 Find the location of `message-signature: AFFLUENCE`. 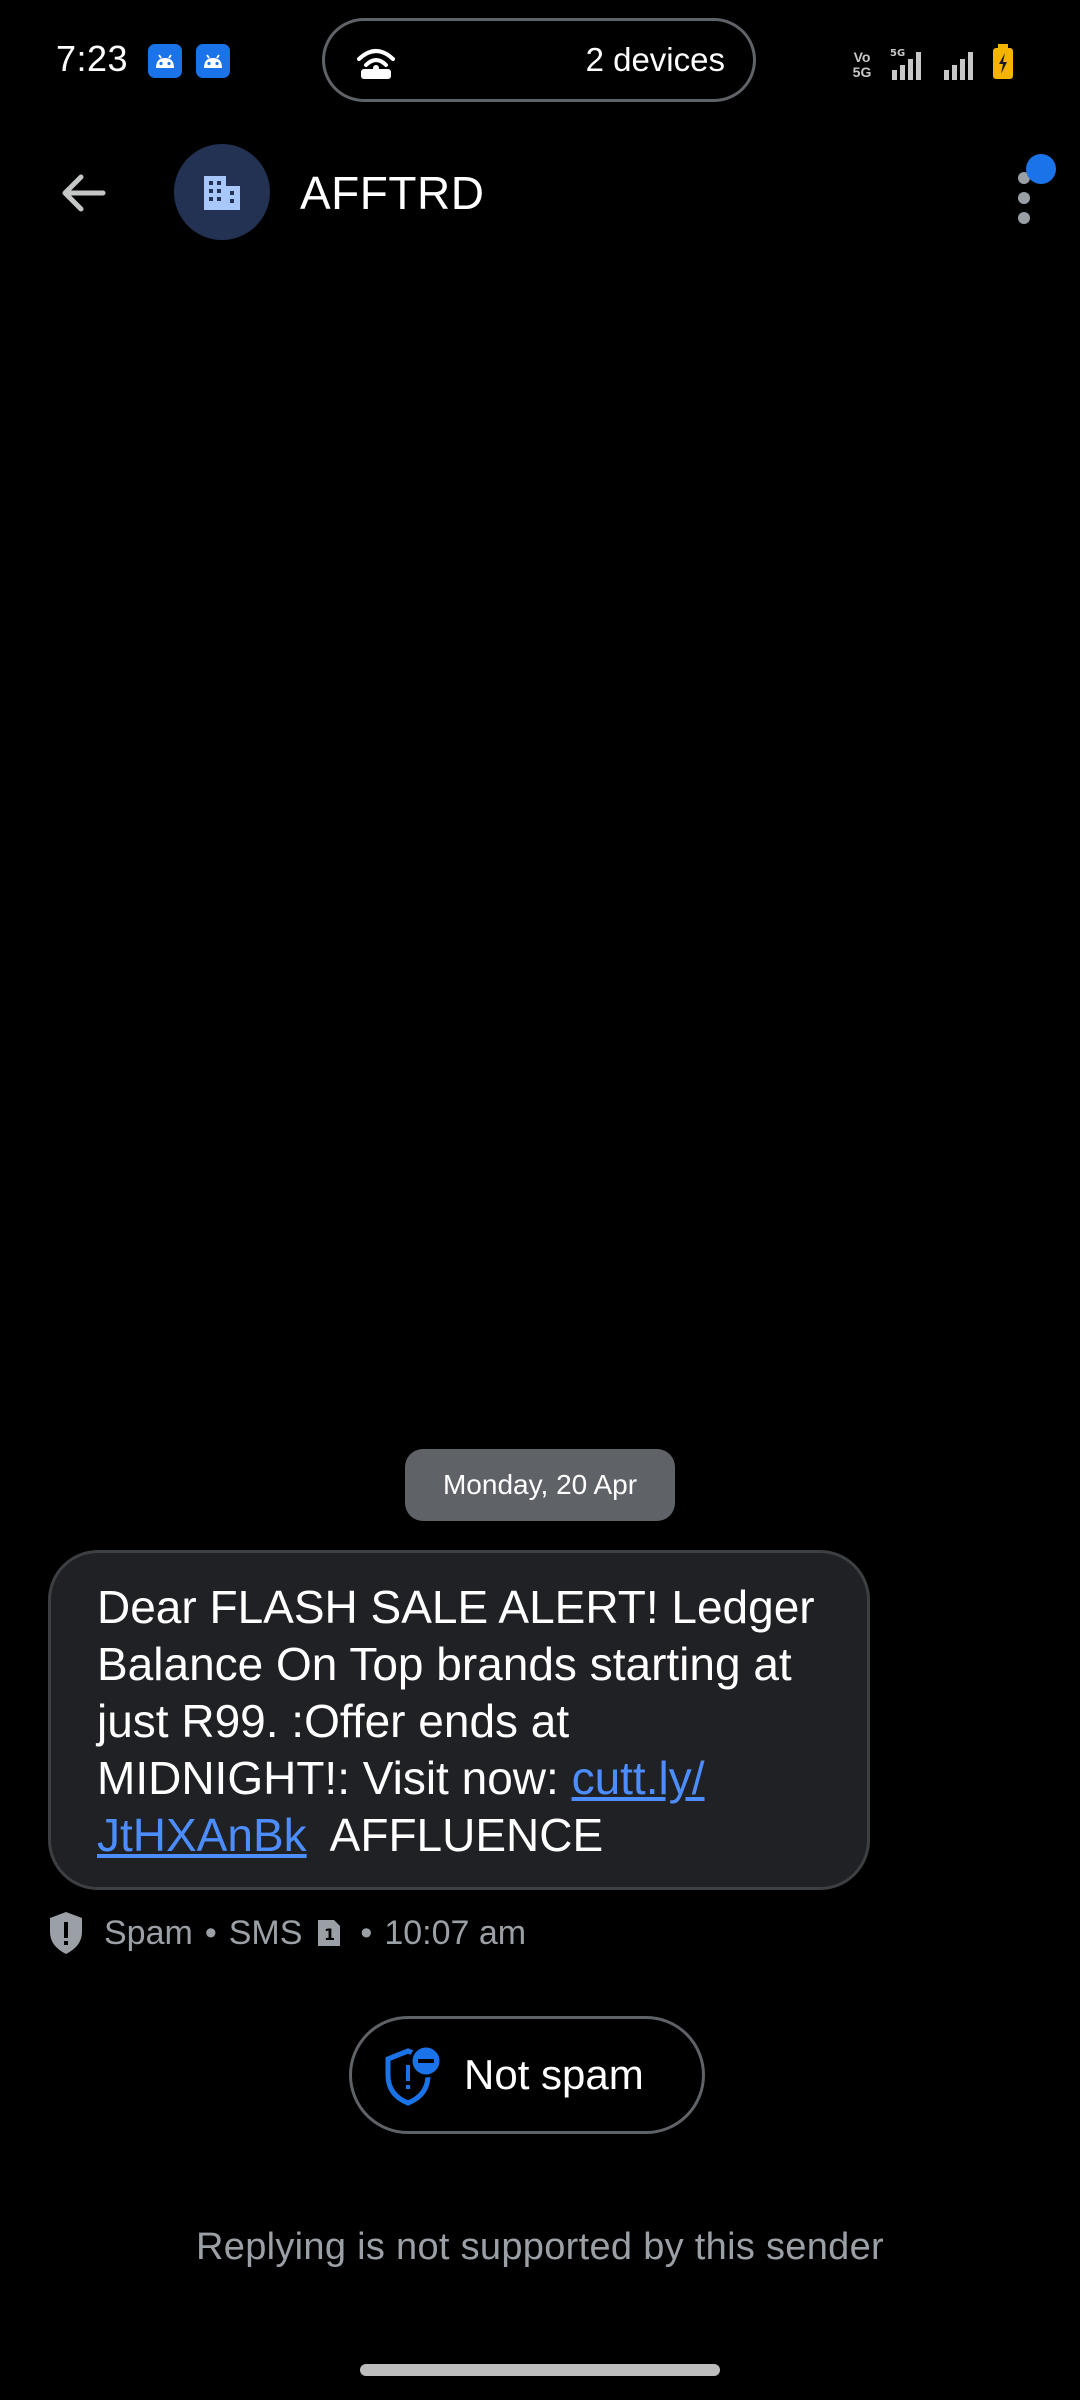

message-signature: AFFLUENCE is located at coordinates (466, 1835).